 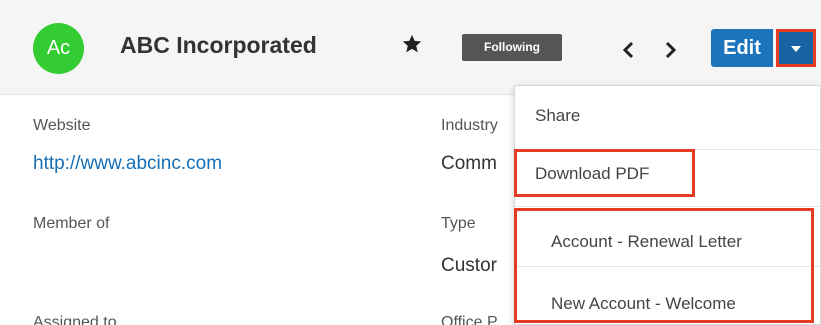 What do you see at coordinates (469, 125) in the screenshot?
I see `industry-label: Industry` at bounding box center [469, 125].